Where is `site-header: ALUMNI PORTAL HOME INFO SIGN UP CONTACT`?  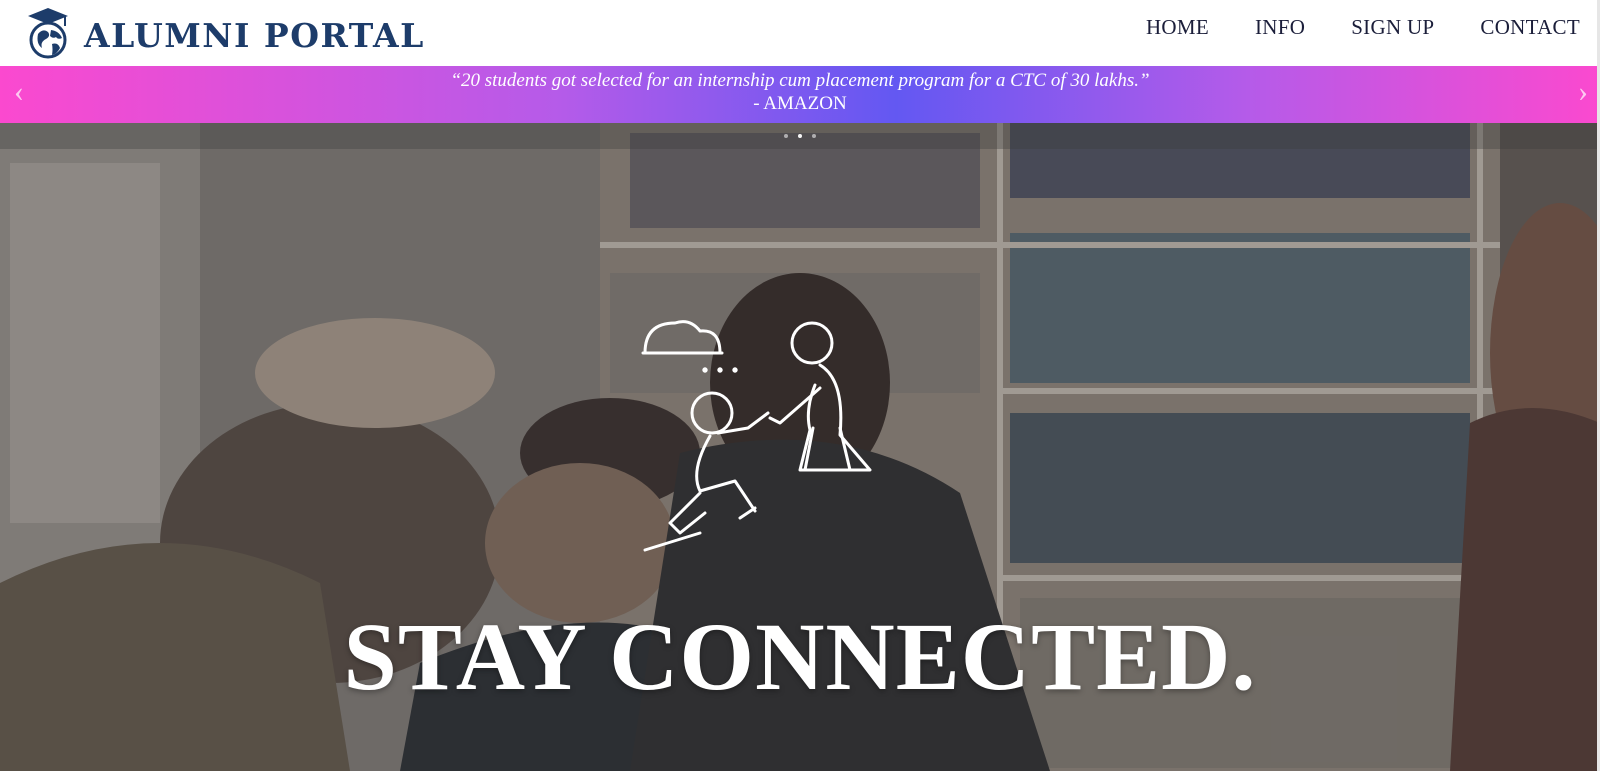
site-header: ALUMNI PORTAL HOME INFO SIGN UP CONTACT is located at coordinates (800, 33).